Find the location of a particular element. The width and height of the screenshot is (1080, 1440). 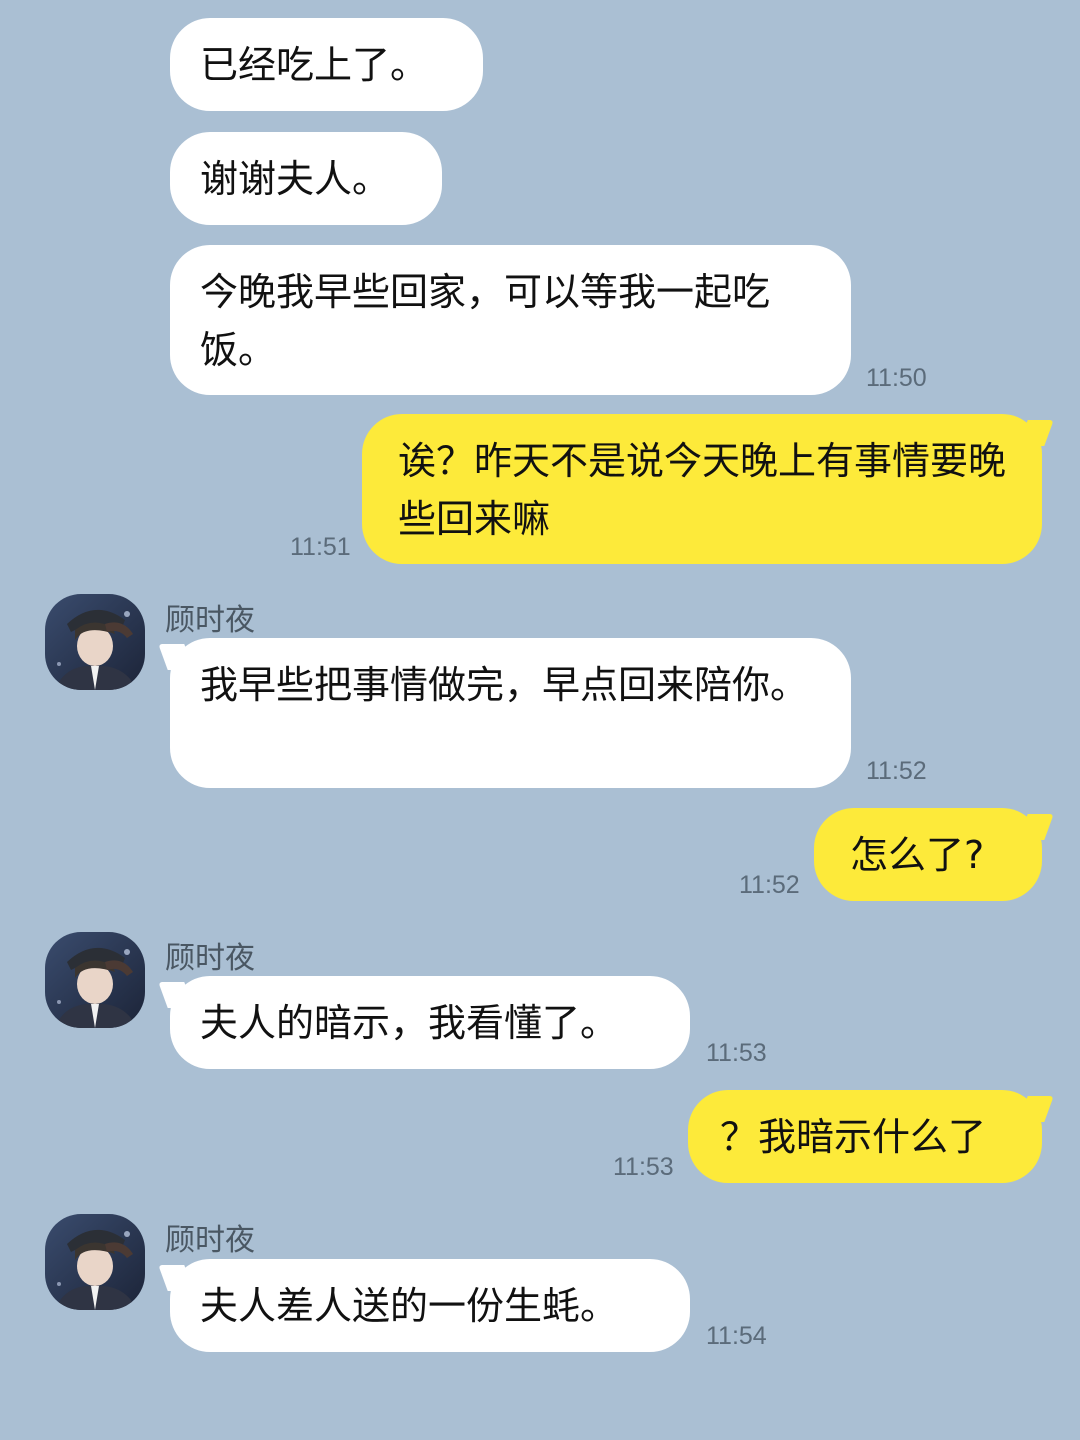

message-timestamp: 11:54 is located at coordinates (736, 1336).